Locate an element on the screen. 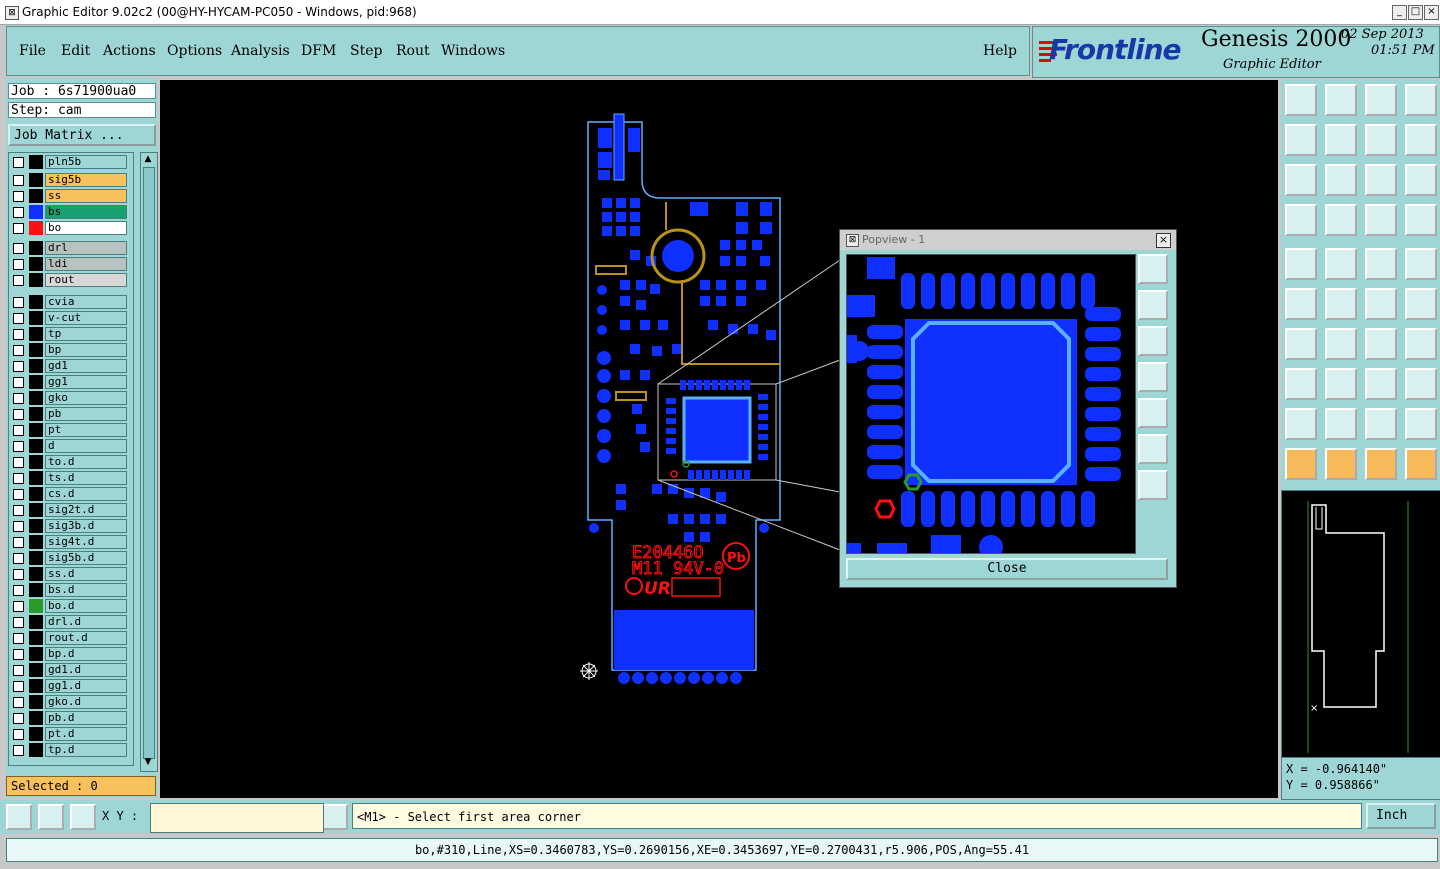 The image size is (1440, 869). layer-row: sig4t.d is located at coordinates (71, 542).